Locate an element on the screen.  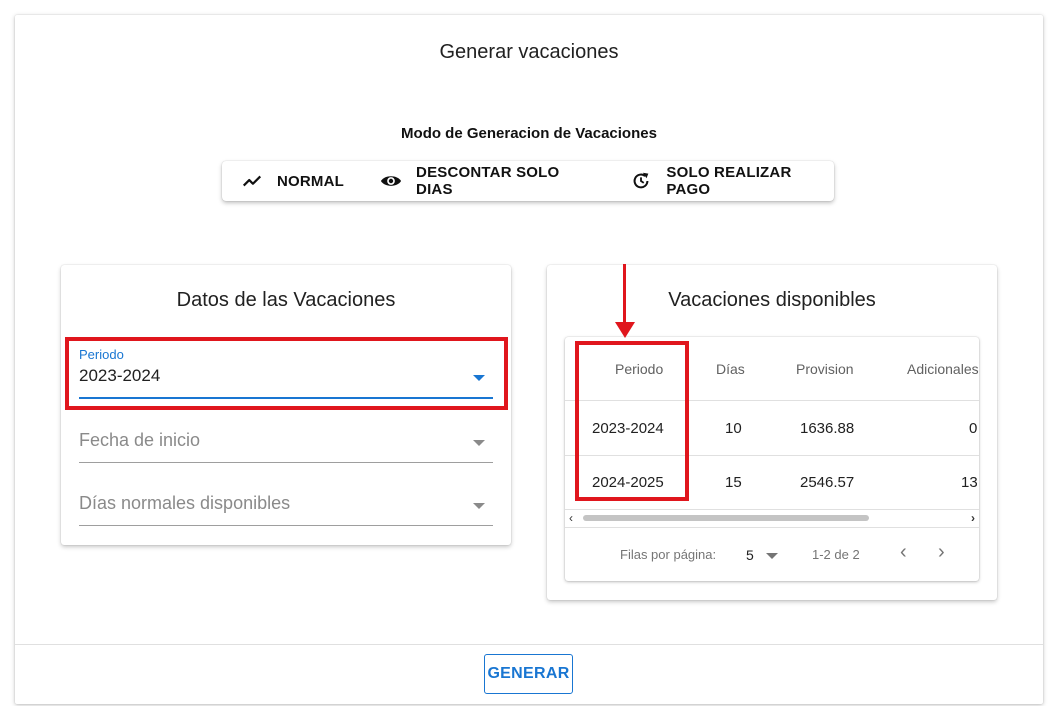
horizontal-scrollbar: ‹ › is located at coordinates (772, 519).